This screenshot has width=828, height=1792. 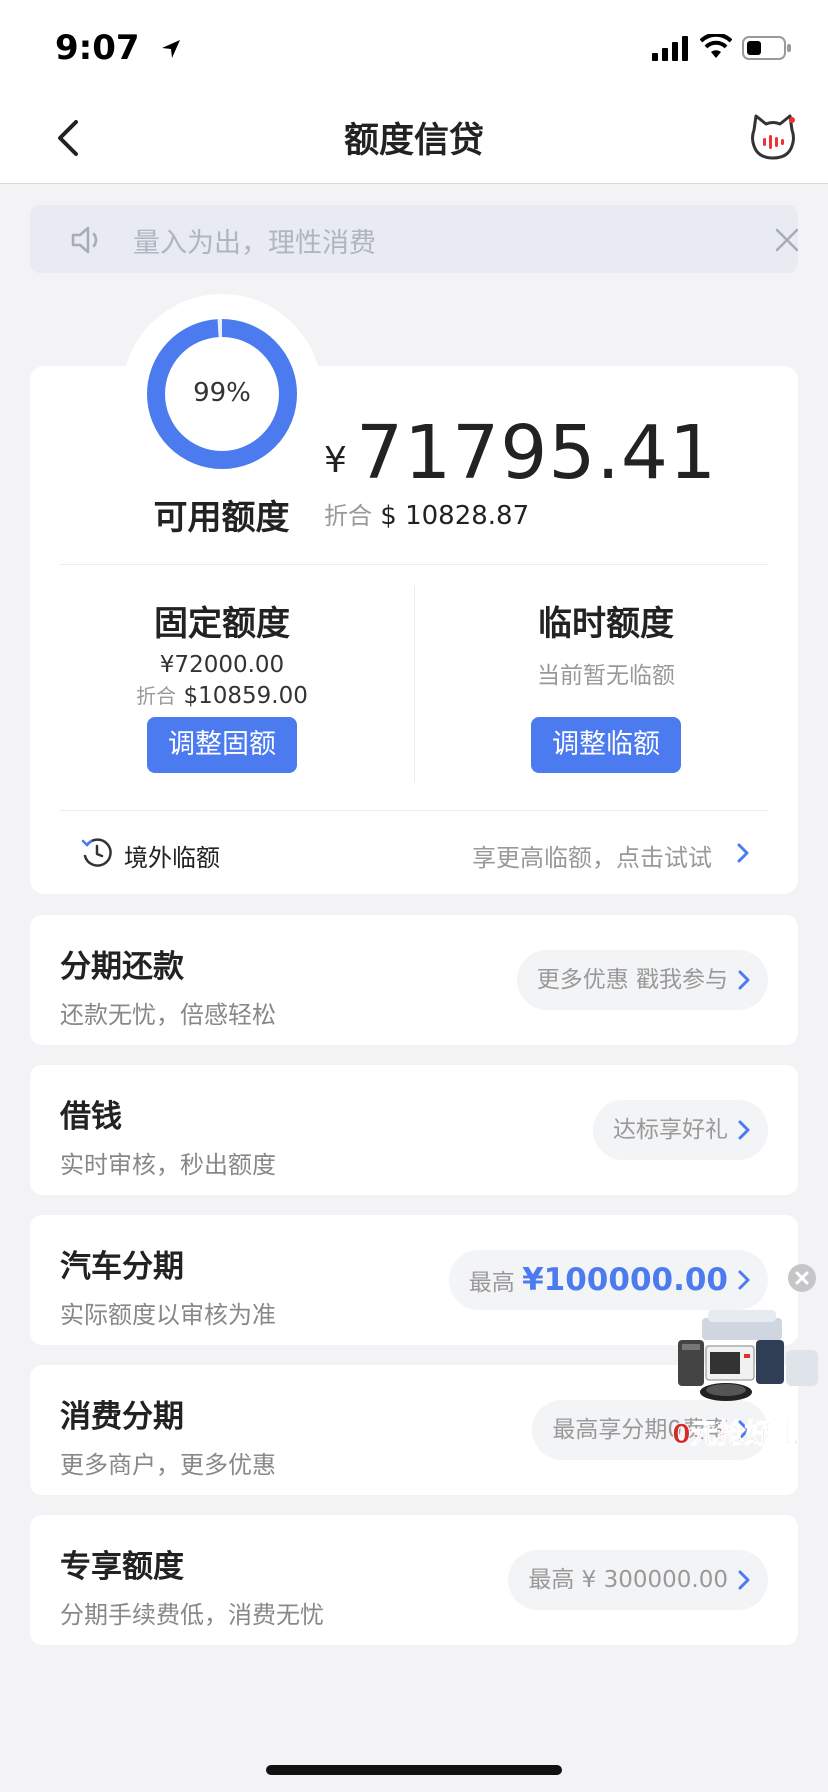 What do you see at coordinates (97, 48) in the screenshot?
I see `status-time: 9:07` at bounding box center [97, 48].